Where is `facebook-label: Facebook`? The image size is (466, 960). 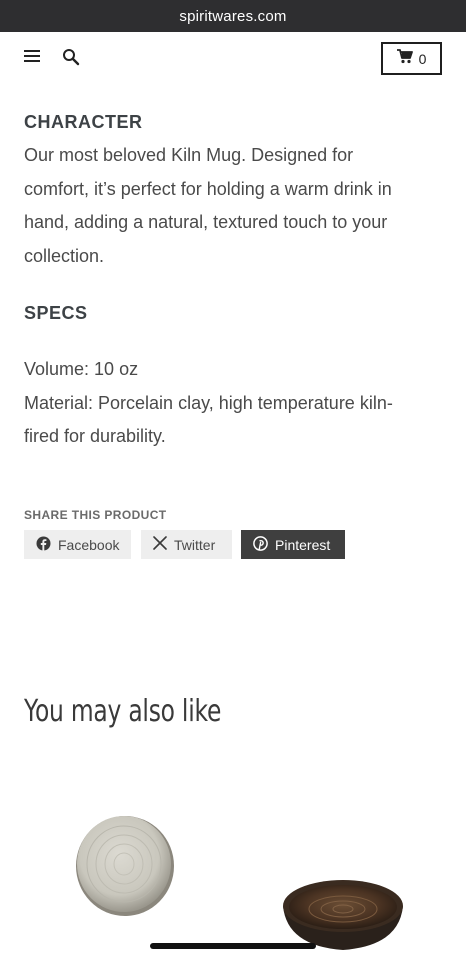 facebook-label: Facebook is located at coordinates (89, 544).